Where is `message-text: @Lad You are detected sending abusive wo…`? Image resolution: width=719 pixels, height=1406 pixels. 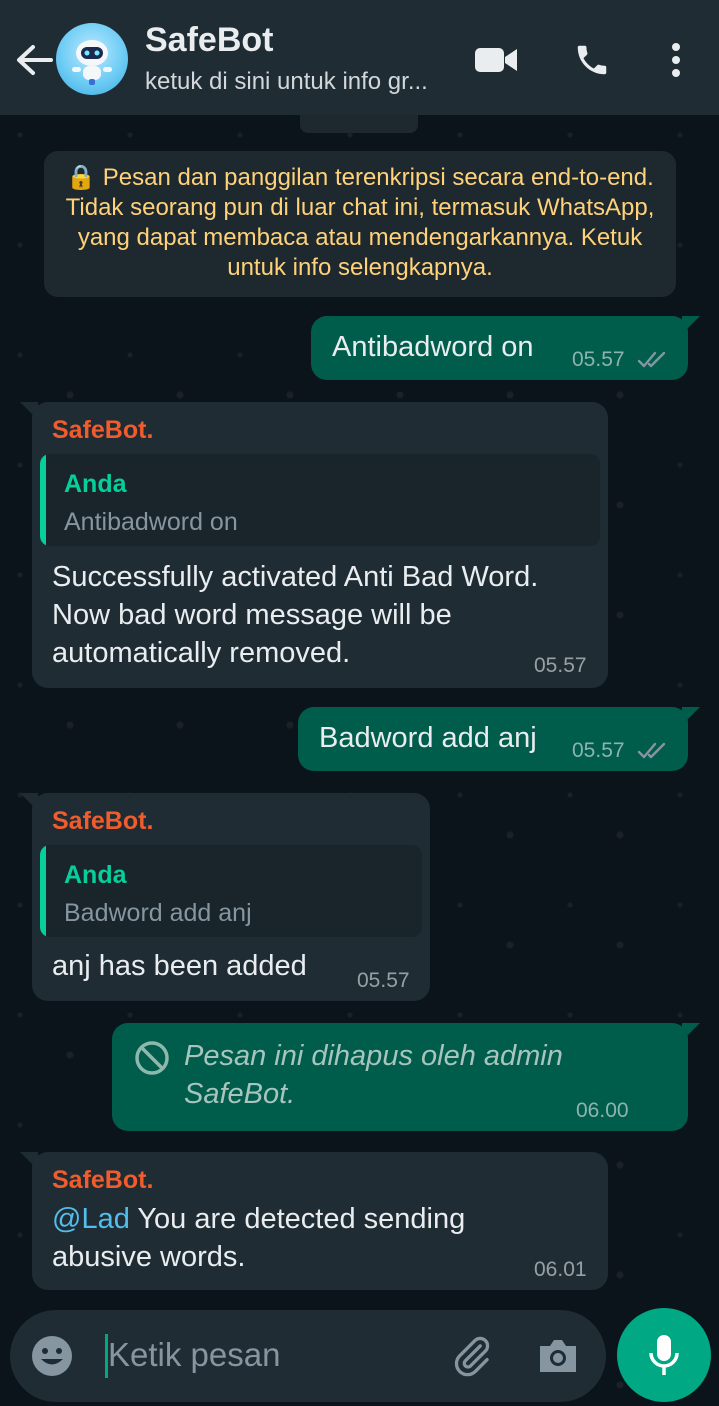 message-text: @Lad You are detected sending abusive wo… is located at coordinates (302, 1238).